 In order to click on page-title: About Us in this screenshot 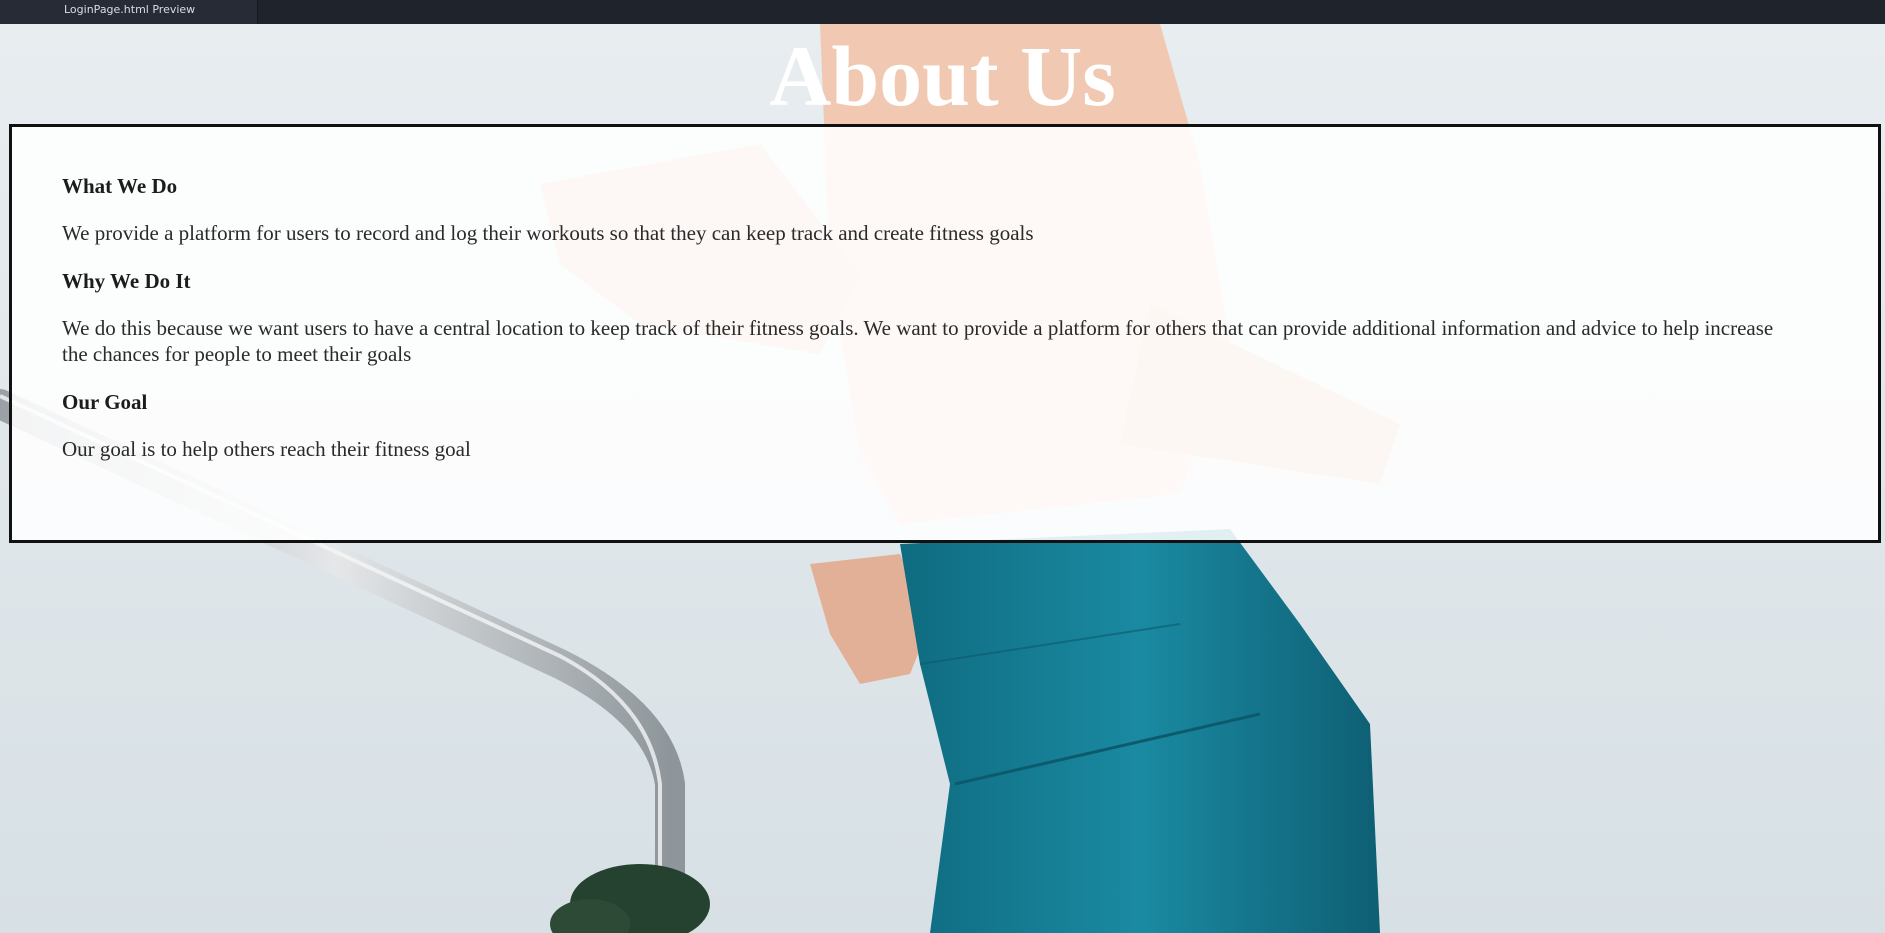, I will do `click(942, 76)`.